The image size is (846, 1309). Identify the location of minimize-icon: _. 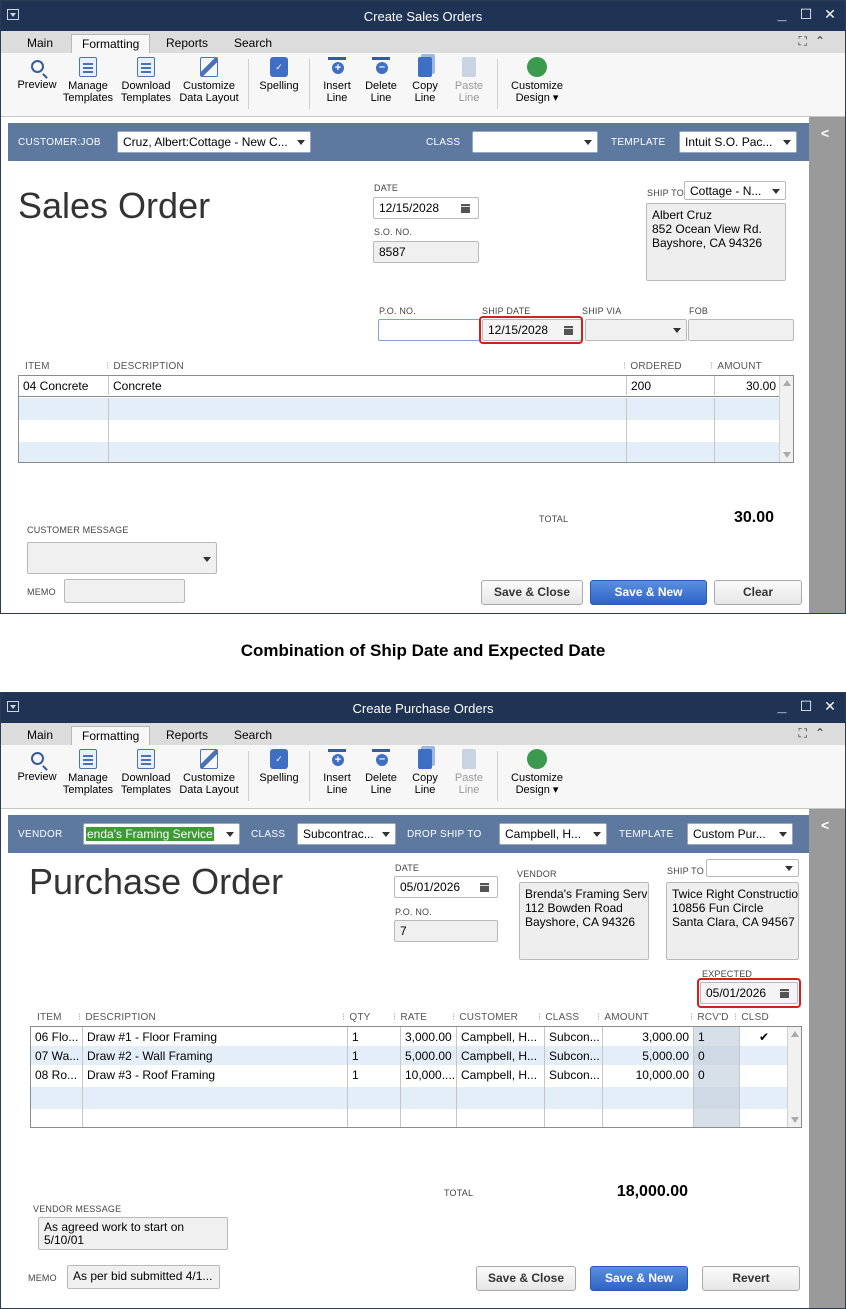
(782, 15).